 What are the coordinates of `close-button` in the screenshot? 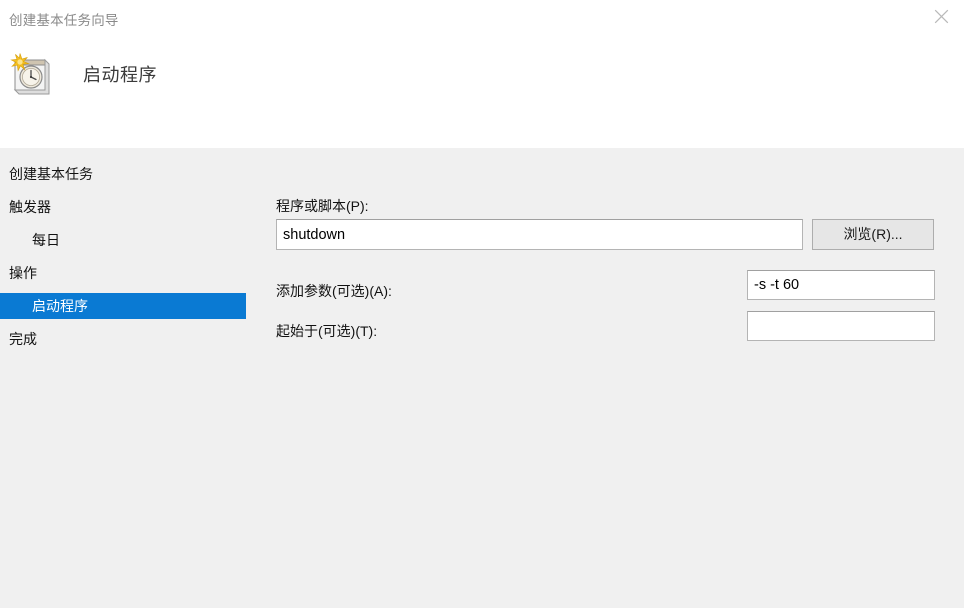 It's located at (941, 16).